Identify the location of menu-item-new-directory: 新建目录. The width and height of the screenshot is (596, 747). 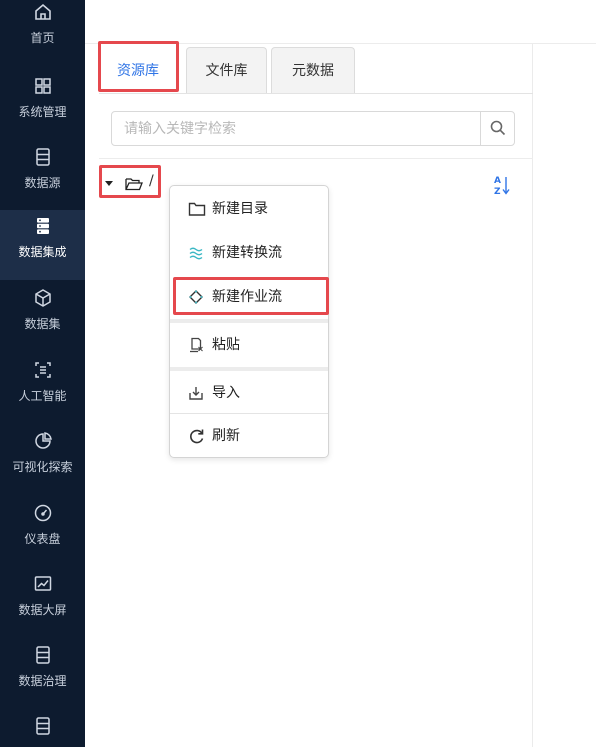
(249, 209).